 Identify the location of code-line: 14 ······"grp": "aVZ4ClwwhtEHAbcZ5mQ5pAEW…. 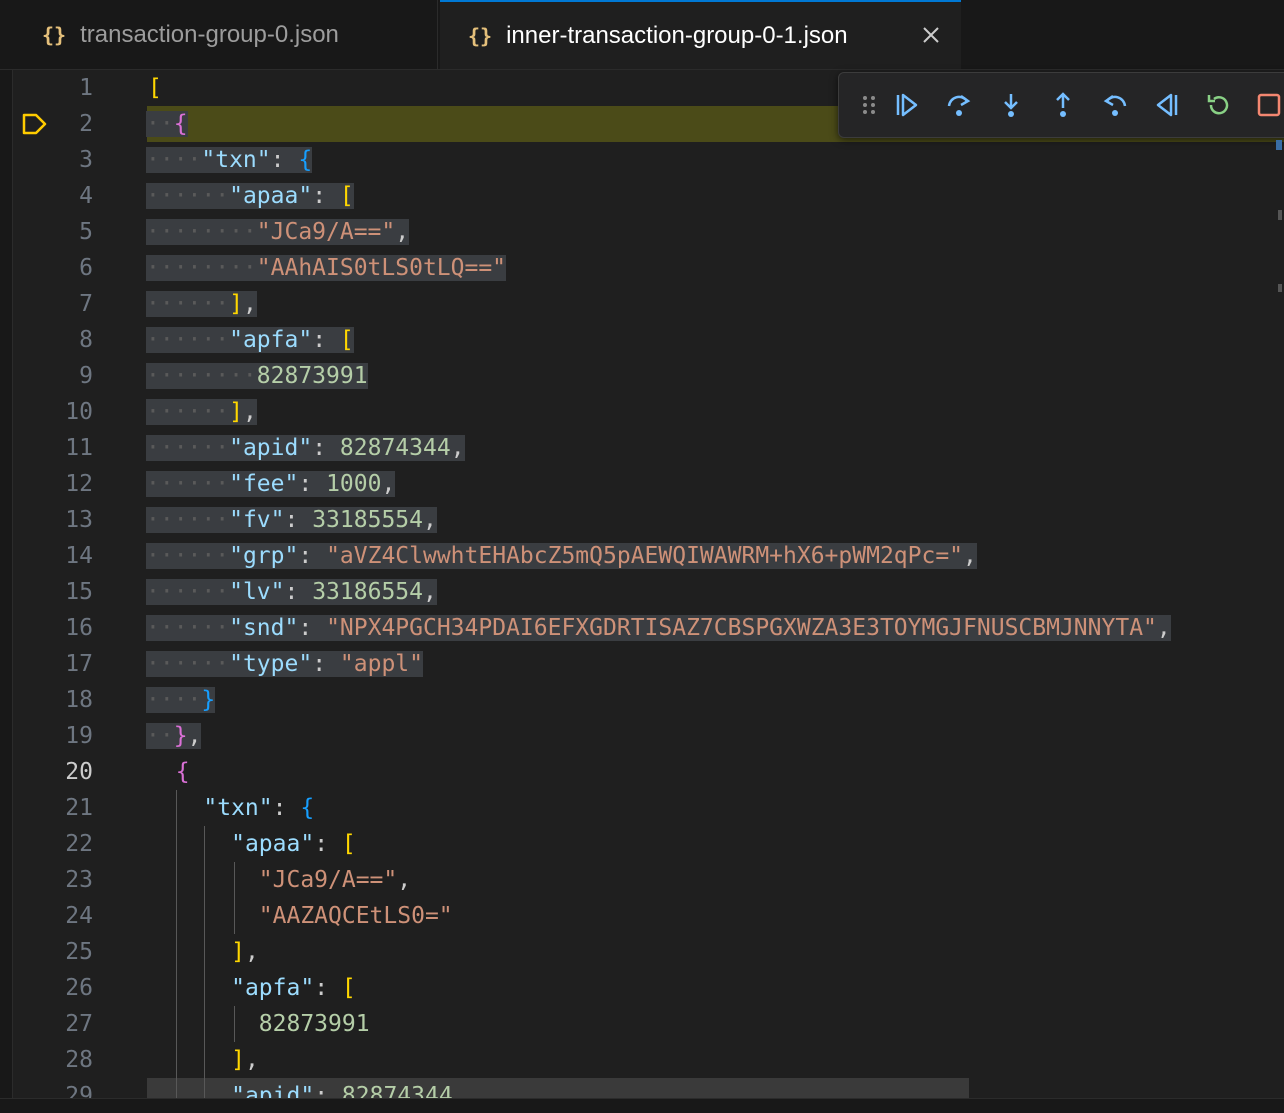
(648, 556).